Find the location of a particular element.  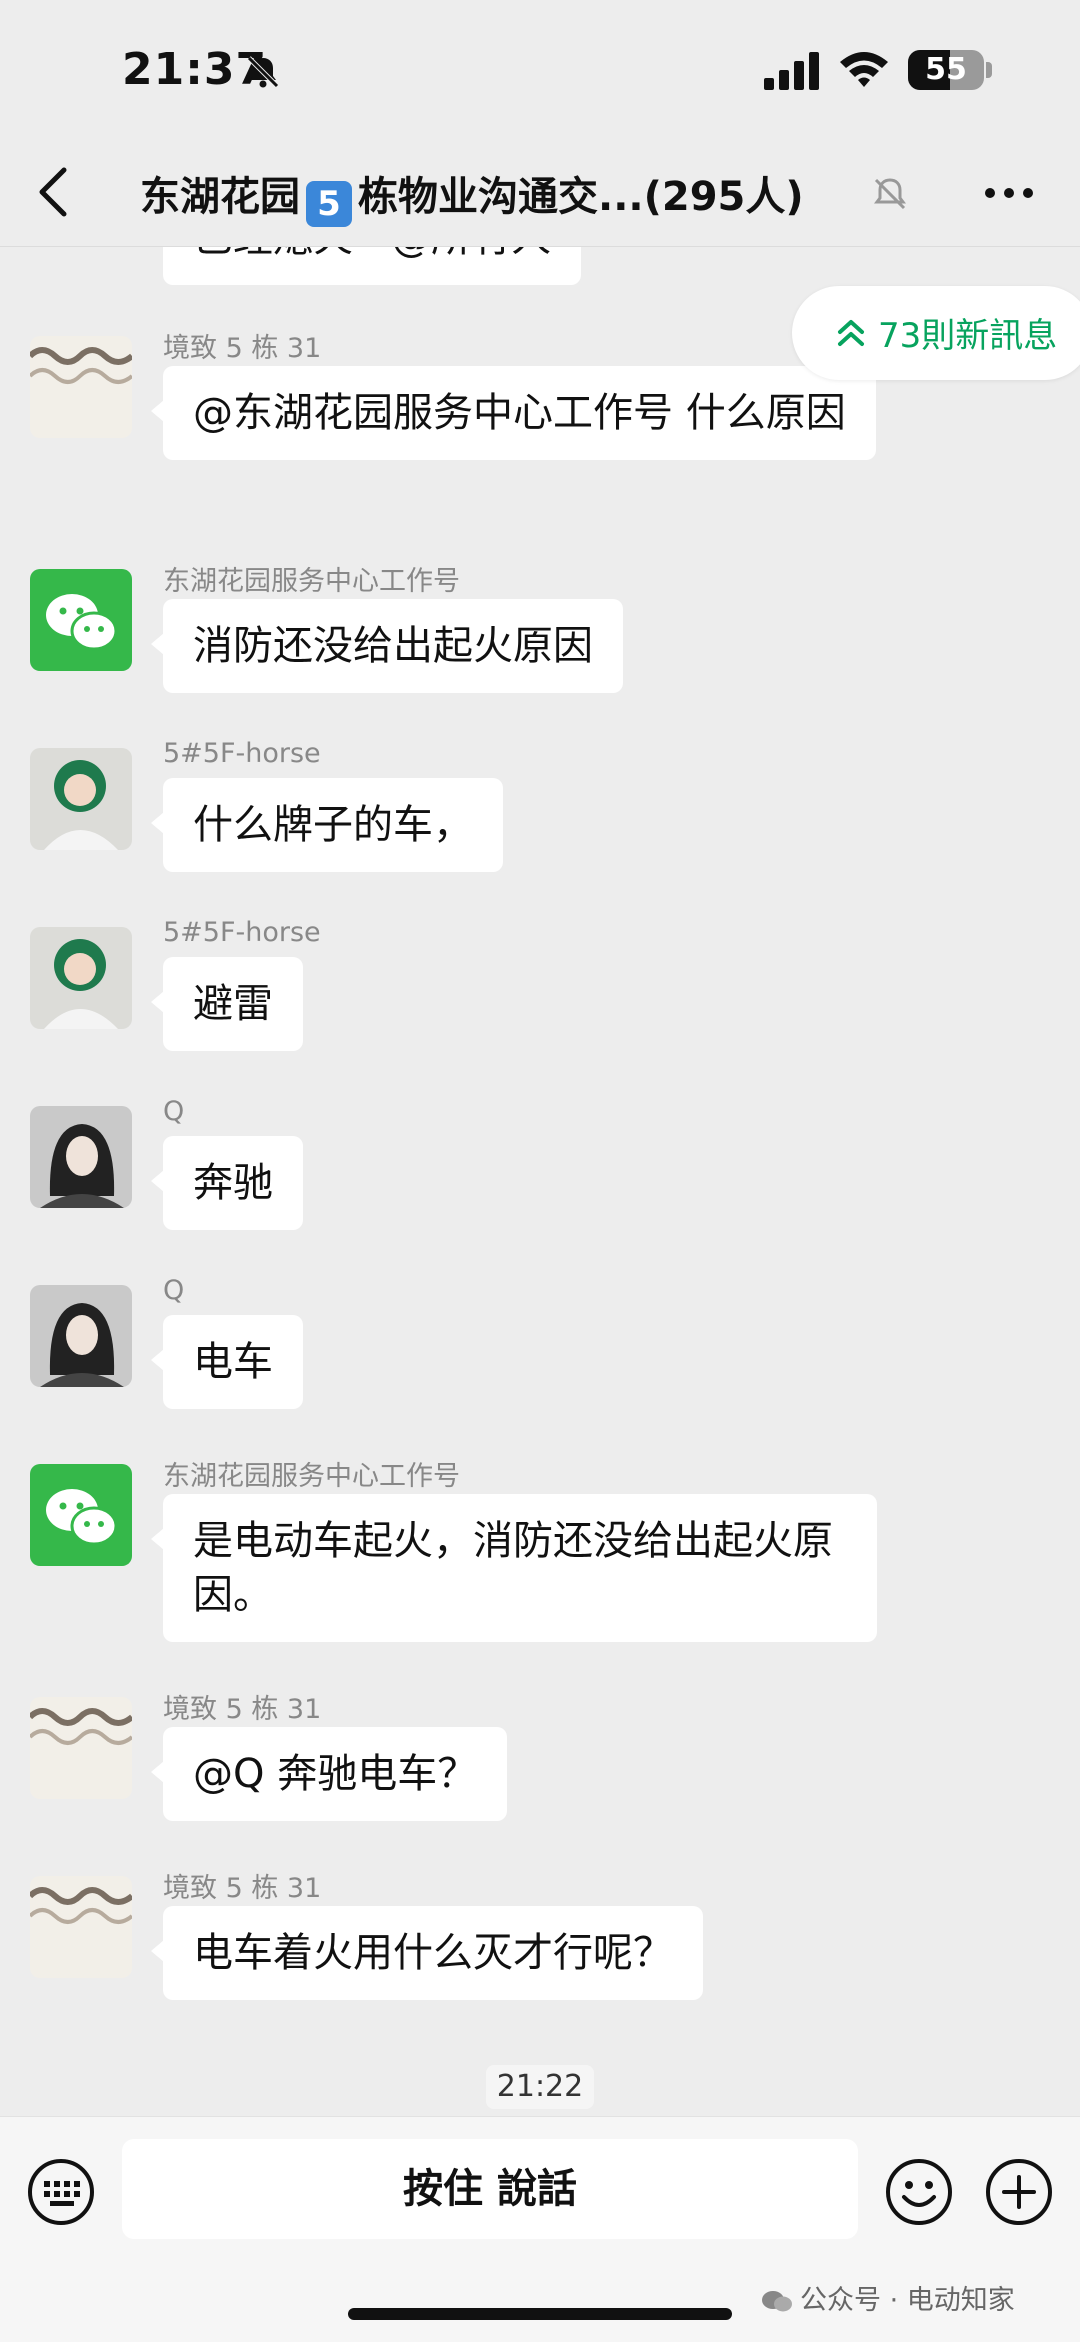

battery-cap is located at coordinates (989, 70).